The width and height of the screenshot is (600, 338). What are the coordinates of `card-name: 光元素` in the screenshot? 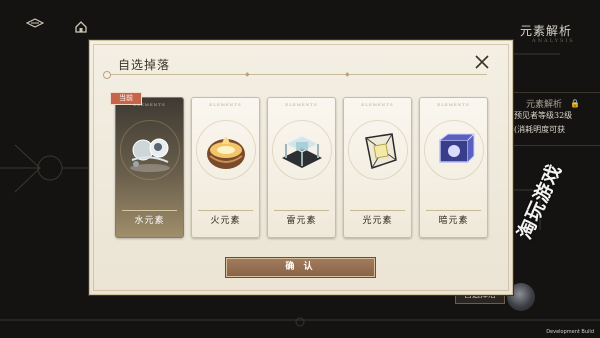 It's located at (377, 221).